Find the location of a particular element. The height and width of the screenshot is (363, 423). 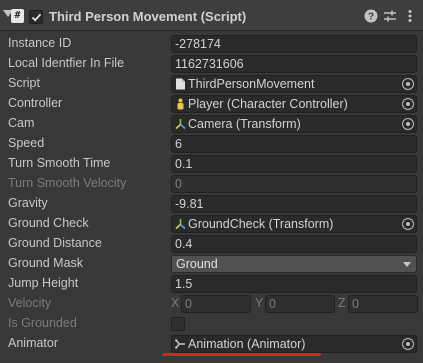

instance-id-row: Instance ID -278174 is located at coordinates (211, 44).